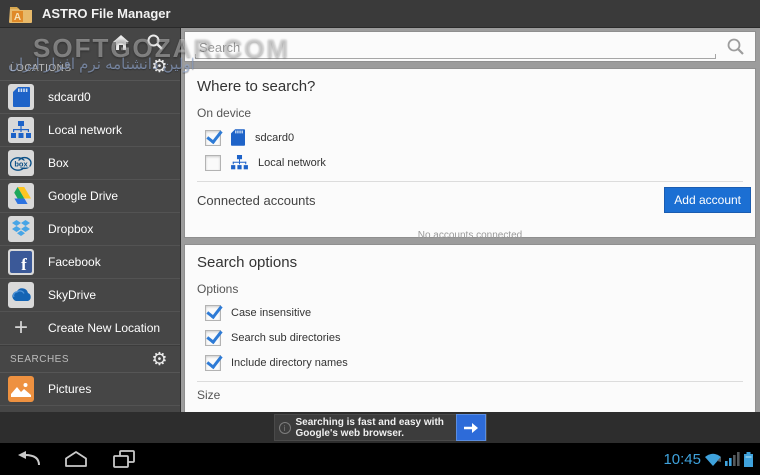 This screenshot has width=760, height=475. What do you see at coordinates (470, 427) in the screenshot?
I see `toast-go-button` at bounding box center [470, 427].